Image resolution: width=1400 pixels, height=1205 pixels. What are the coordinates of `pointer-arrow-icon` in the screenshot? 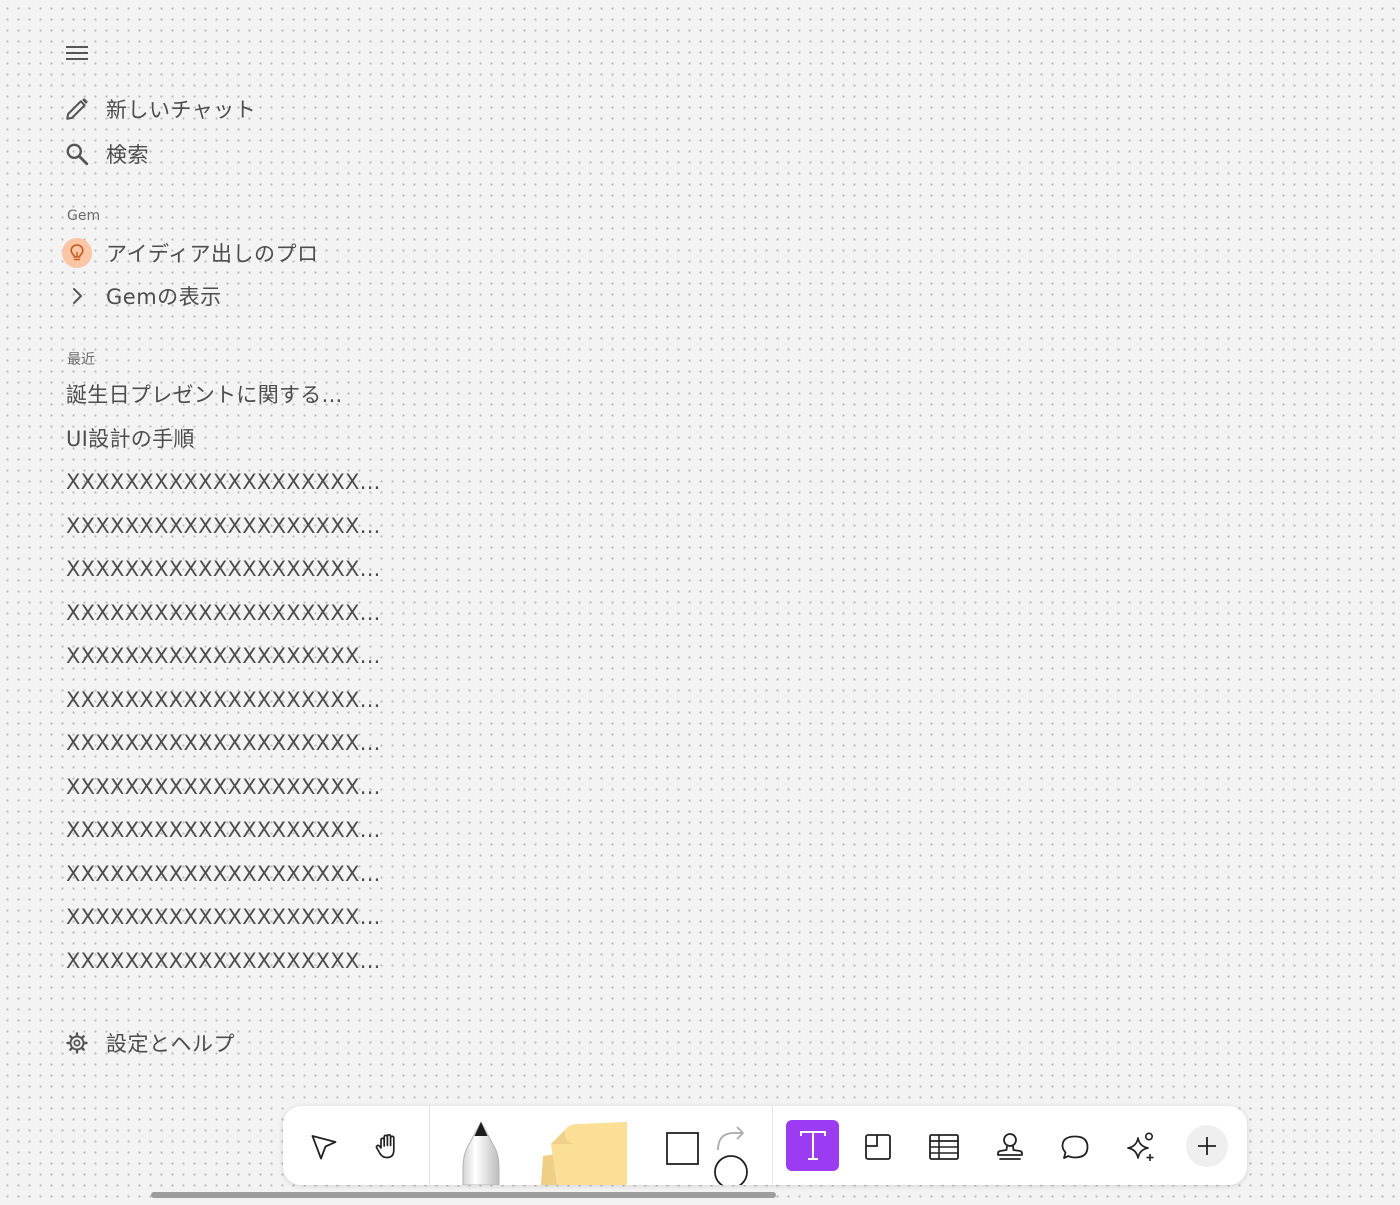 It's located at (324, 1147).